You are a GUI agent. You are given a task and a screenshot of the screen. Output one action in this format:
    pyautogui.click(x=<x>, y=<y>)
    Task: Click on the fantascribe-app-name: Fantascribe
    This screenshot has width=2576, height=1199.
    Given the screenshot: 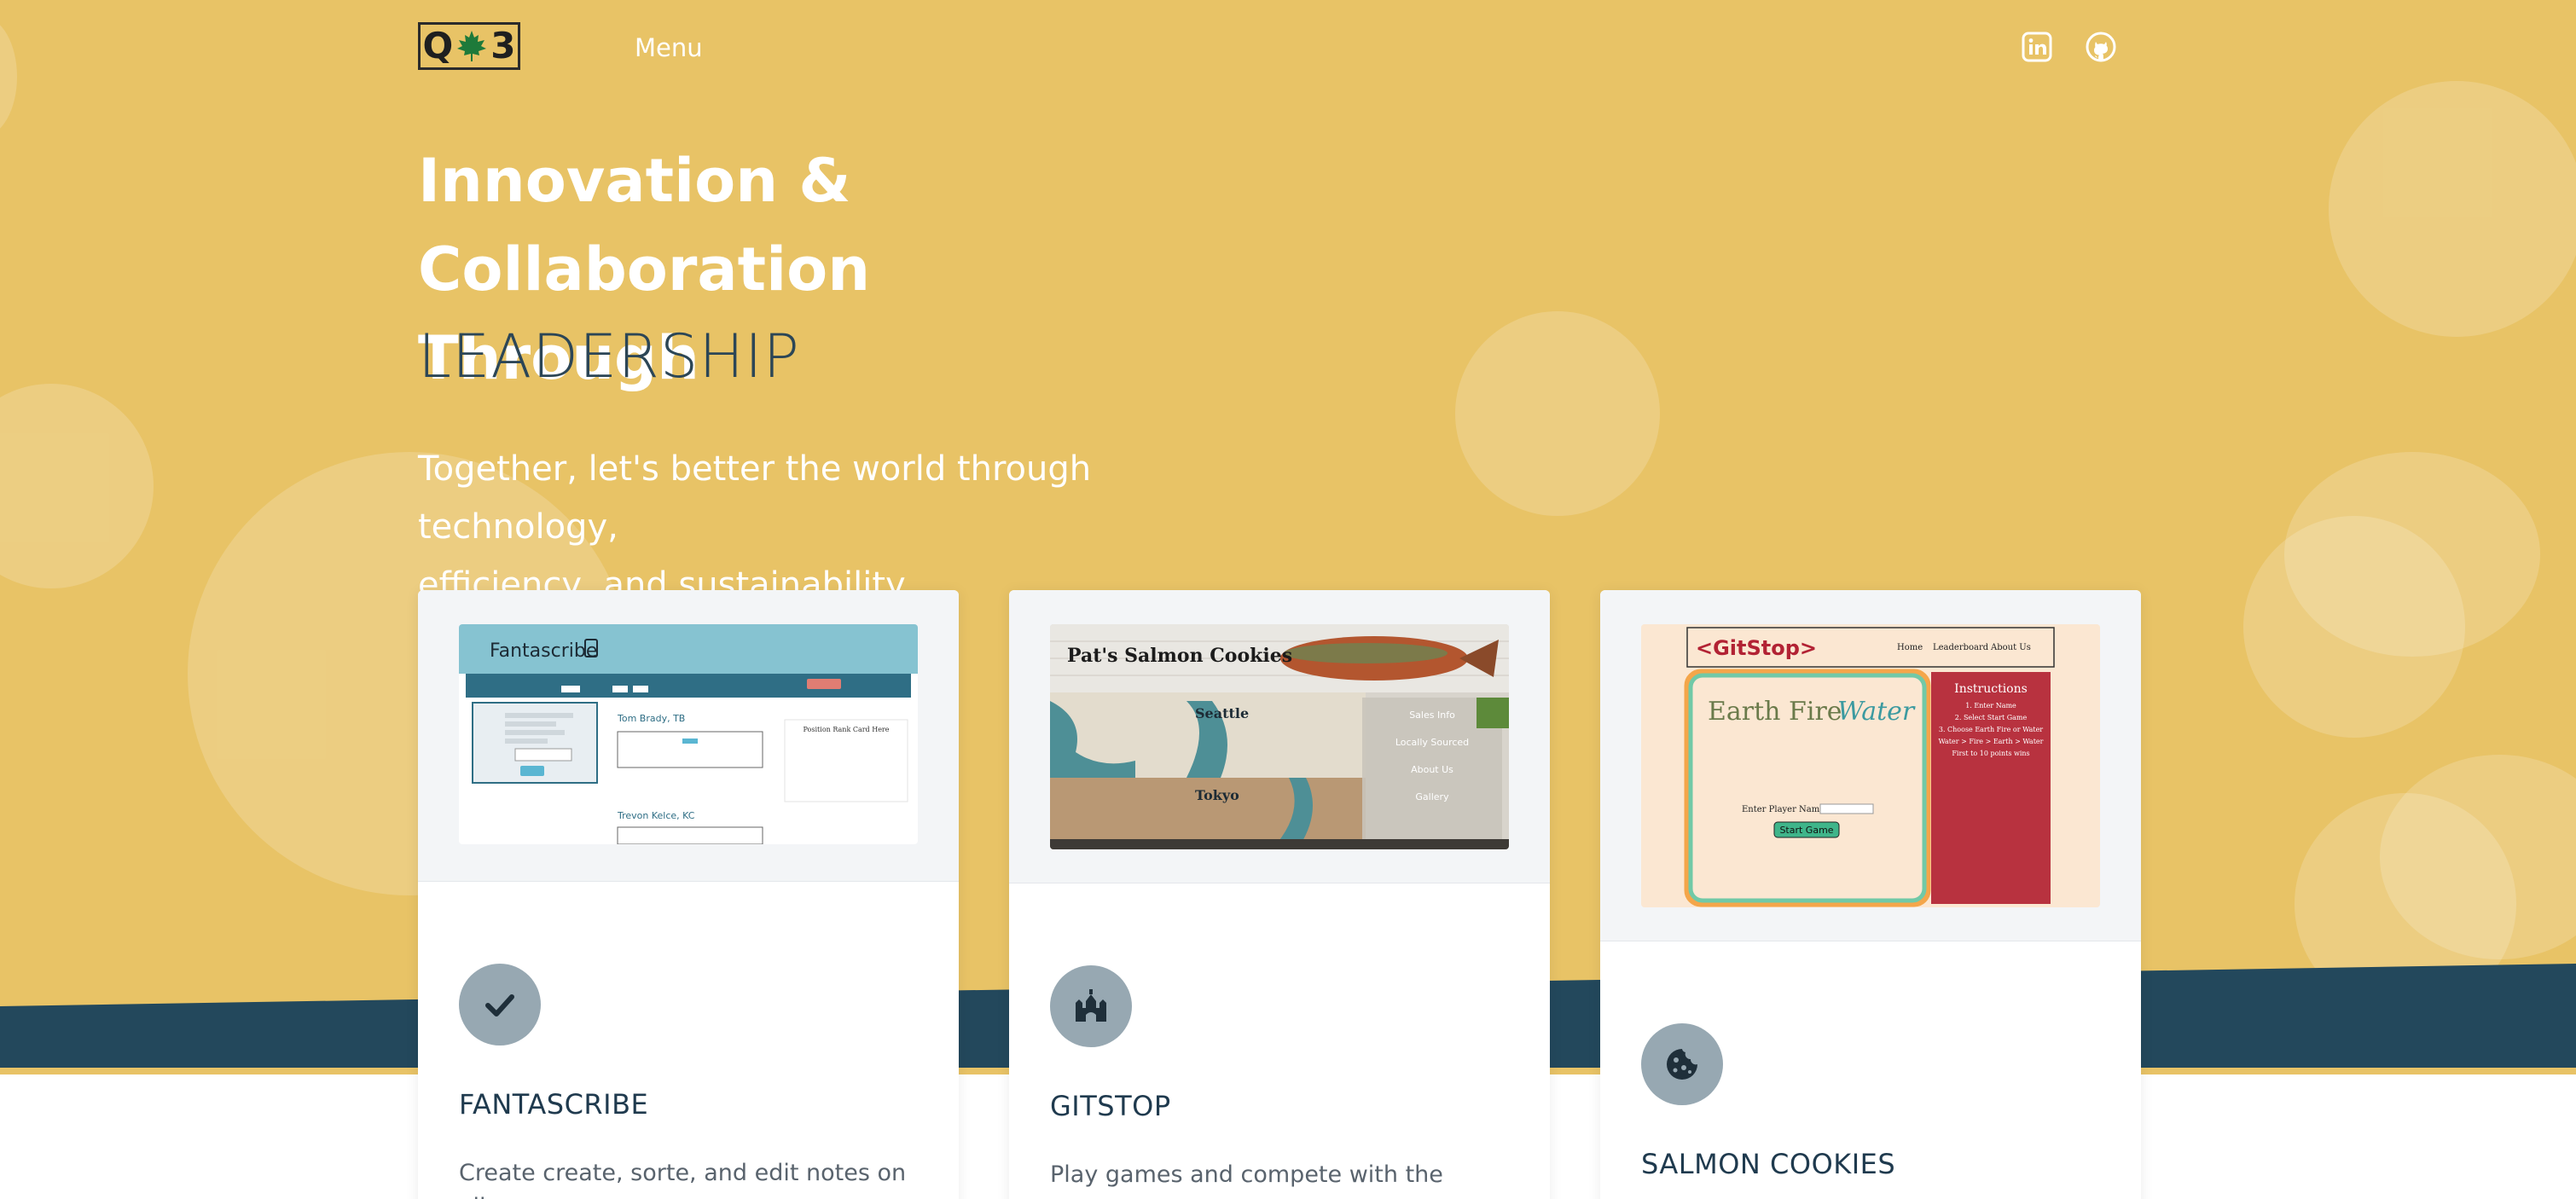 What is the action you would take?
    pyautogui.click(x=543, y=651)
    